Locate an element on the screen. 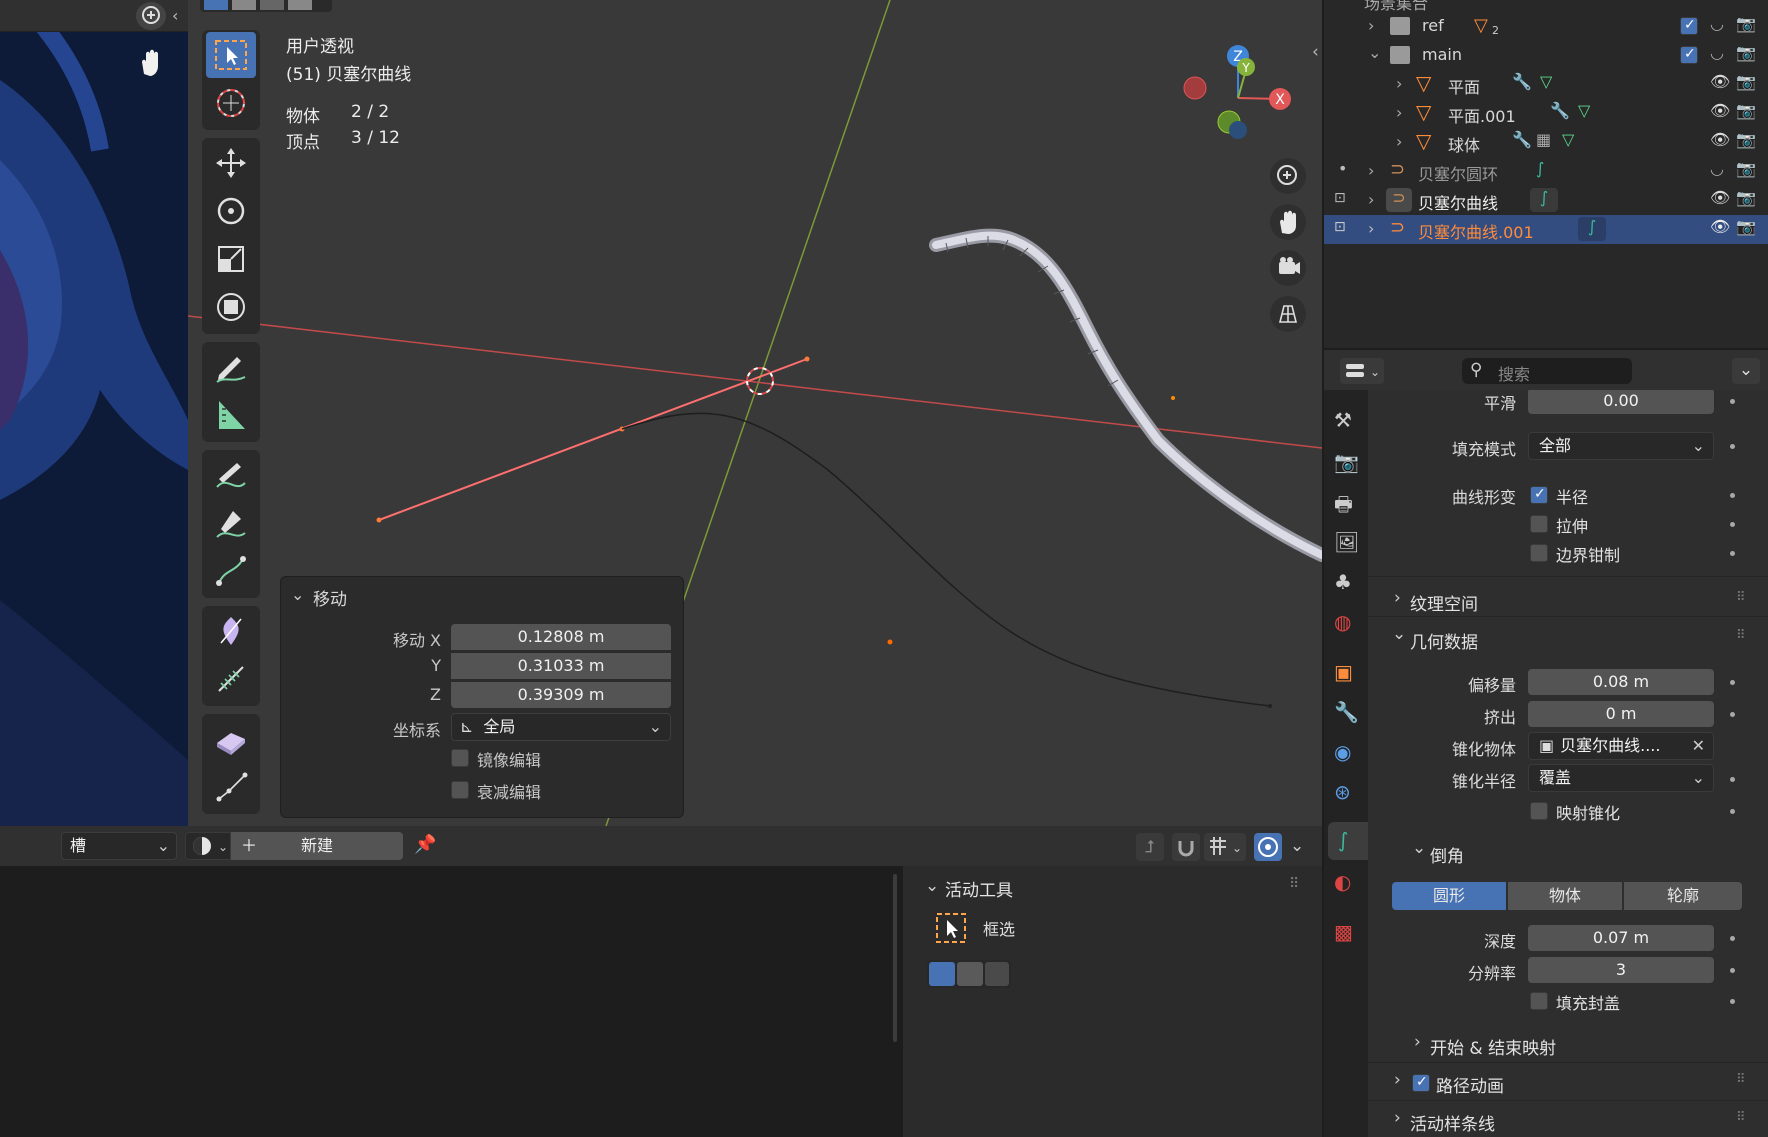  taper-radius-dropdown: 覆盖 ⌄ is located at coordinates (1621, 778).